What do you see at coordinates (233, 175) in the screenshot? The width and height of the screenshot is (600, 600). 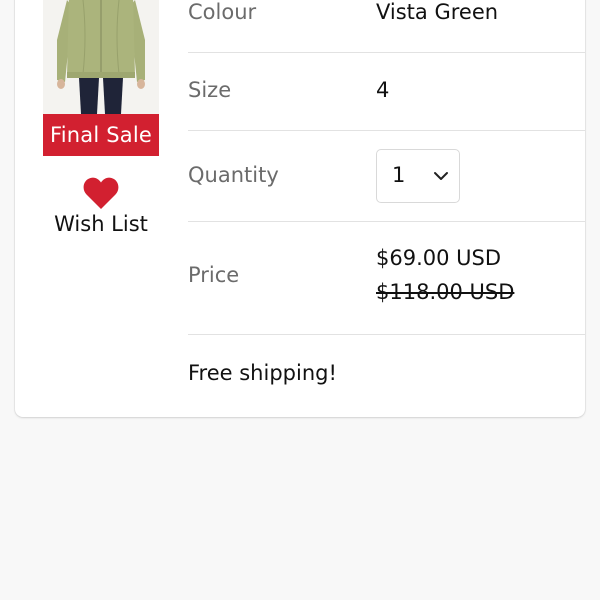 I see `quantity-label: Quantity` at bounding box center [233, 175].